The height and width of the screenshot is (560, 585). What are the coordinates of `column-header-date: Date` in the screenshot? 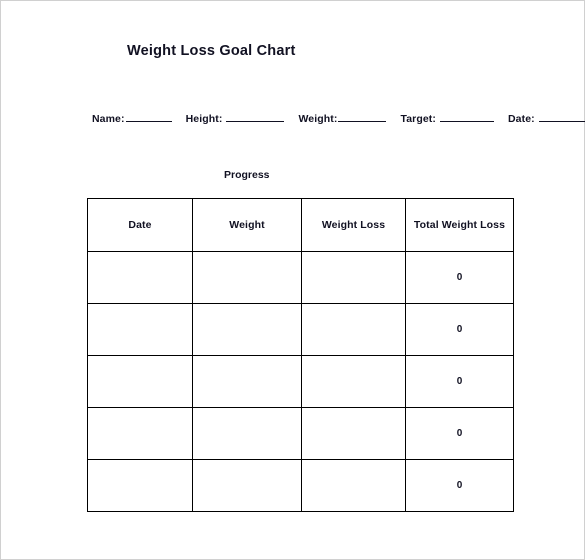 It's located at (140, 225).